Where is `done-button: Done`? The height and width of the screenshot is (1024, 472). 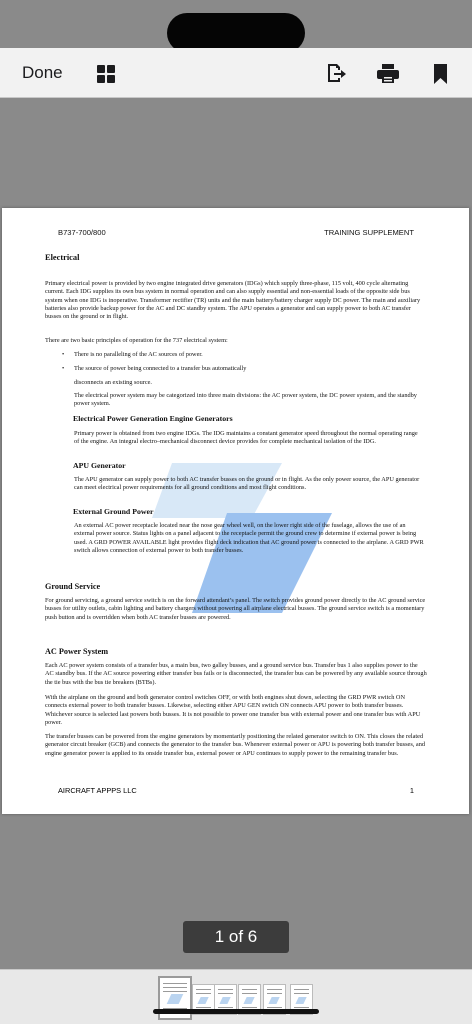 done-button: Done is located at coordinates (42, 73).